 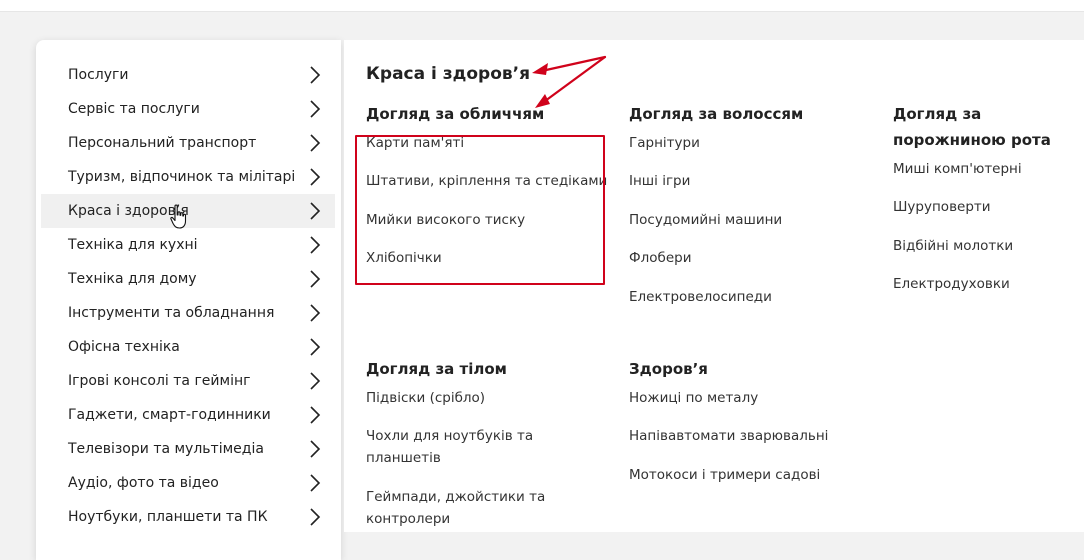 What do you see at coordinates (168, 517) in the screenshot?
I see `sidebar-item-label: Ноутбуки, планшети та ПК` at bounding box center [168, 517].